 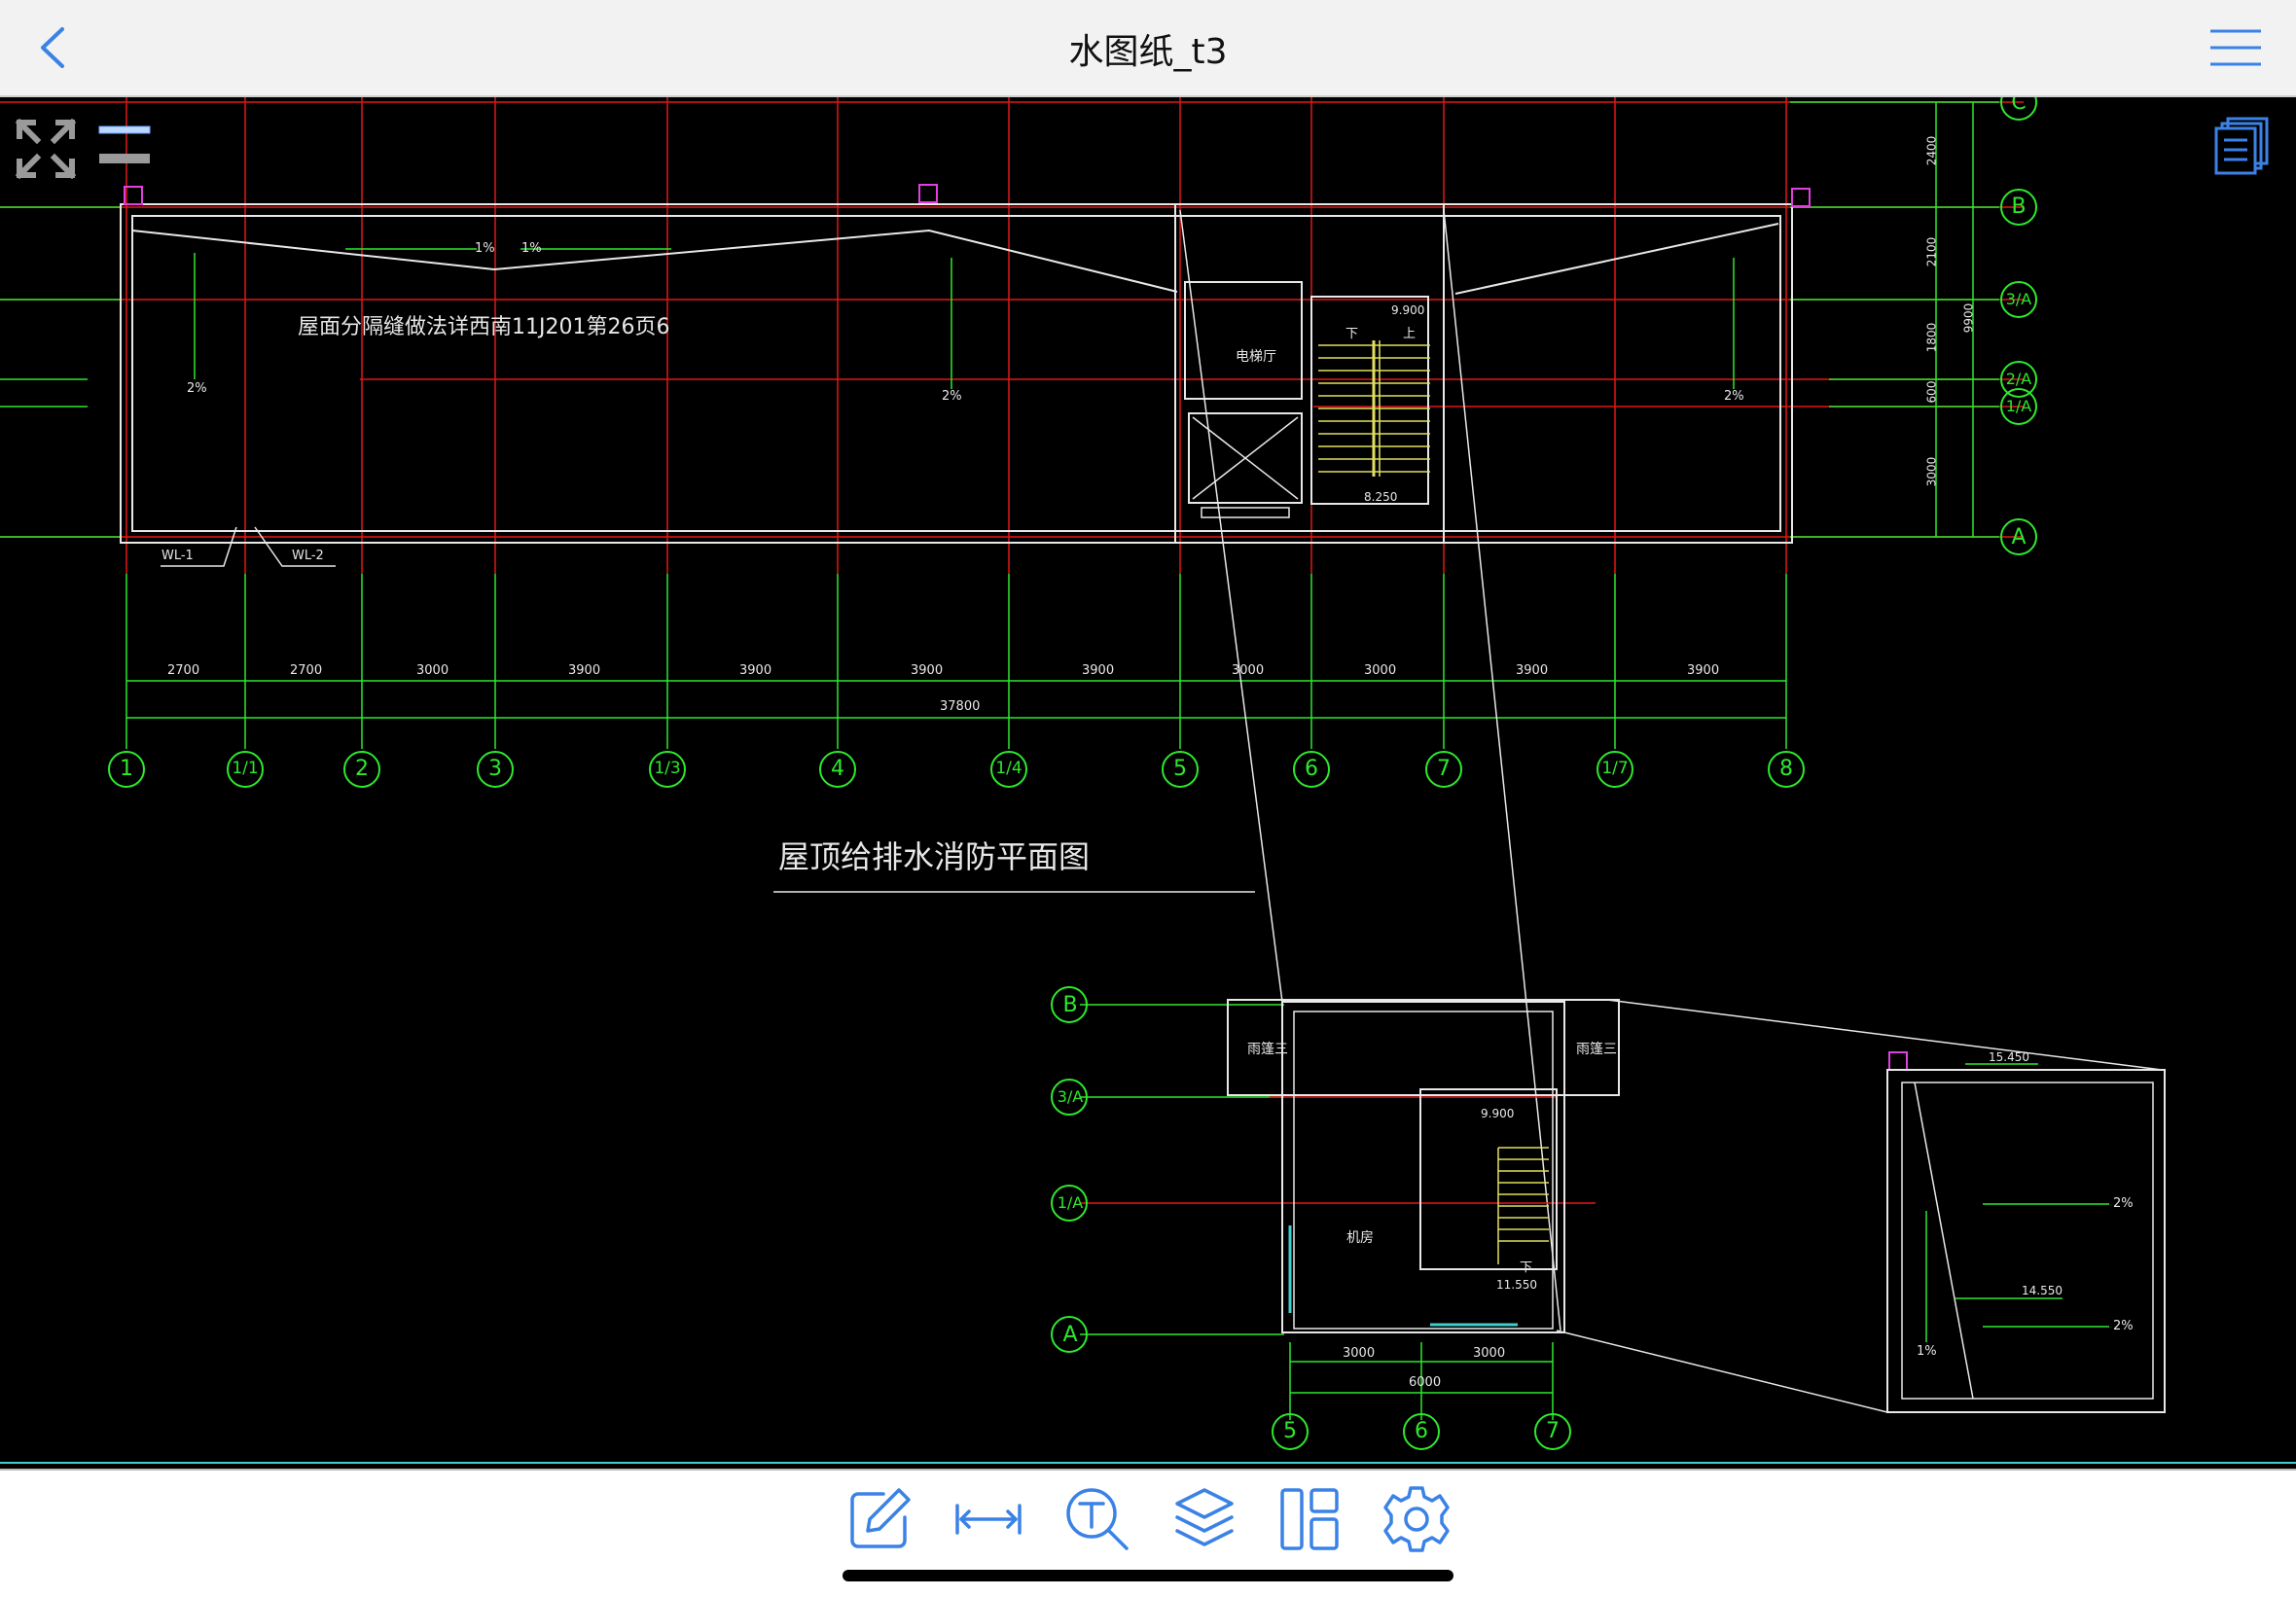 What do you see at coordinates (127, 769) in the screenshot?
I see `axis-label: 1` at bounding box center [127, 769].